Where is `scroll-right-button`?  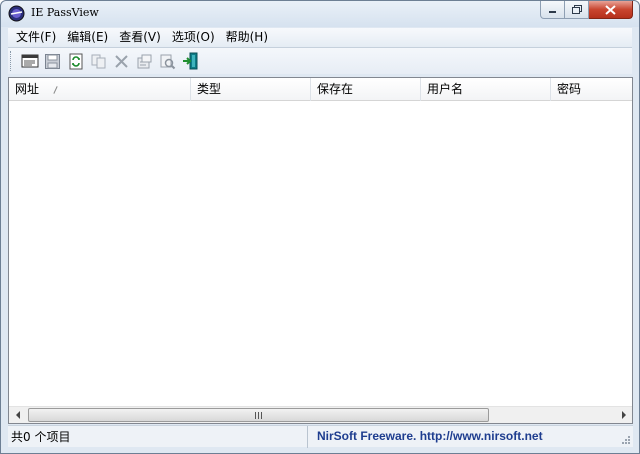 scroll-right-button is located at coordinates (623, 415).